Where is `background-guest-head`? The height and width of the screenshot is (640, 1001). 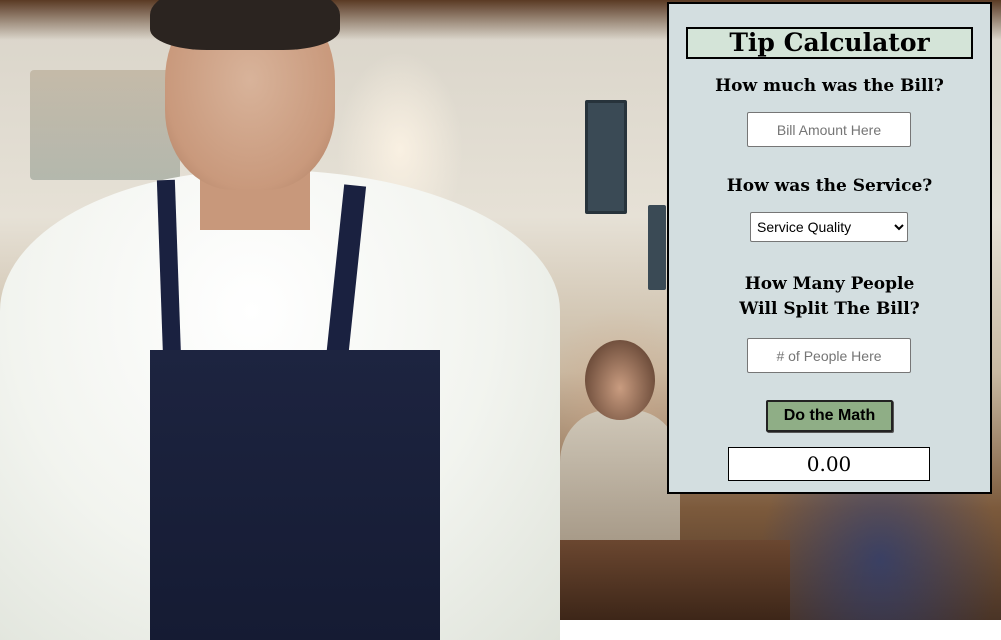 background-guest-head is located at coordinates (620, 380).